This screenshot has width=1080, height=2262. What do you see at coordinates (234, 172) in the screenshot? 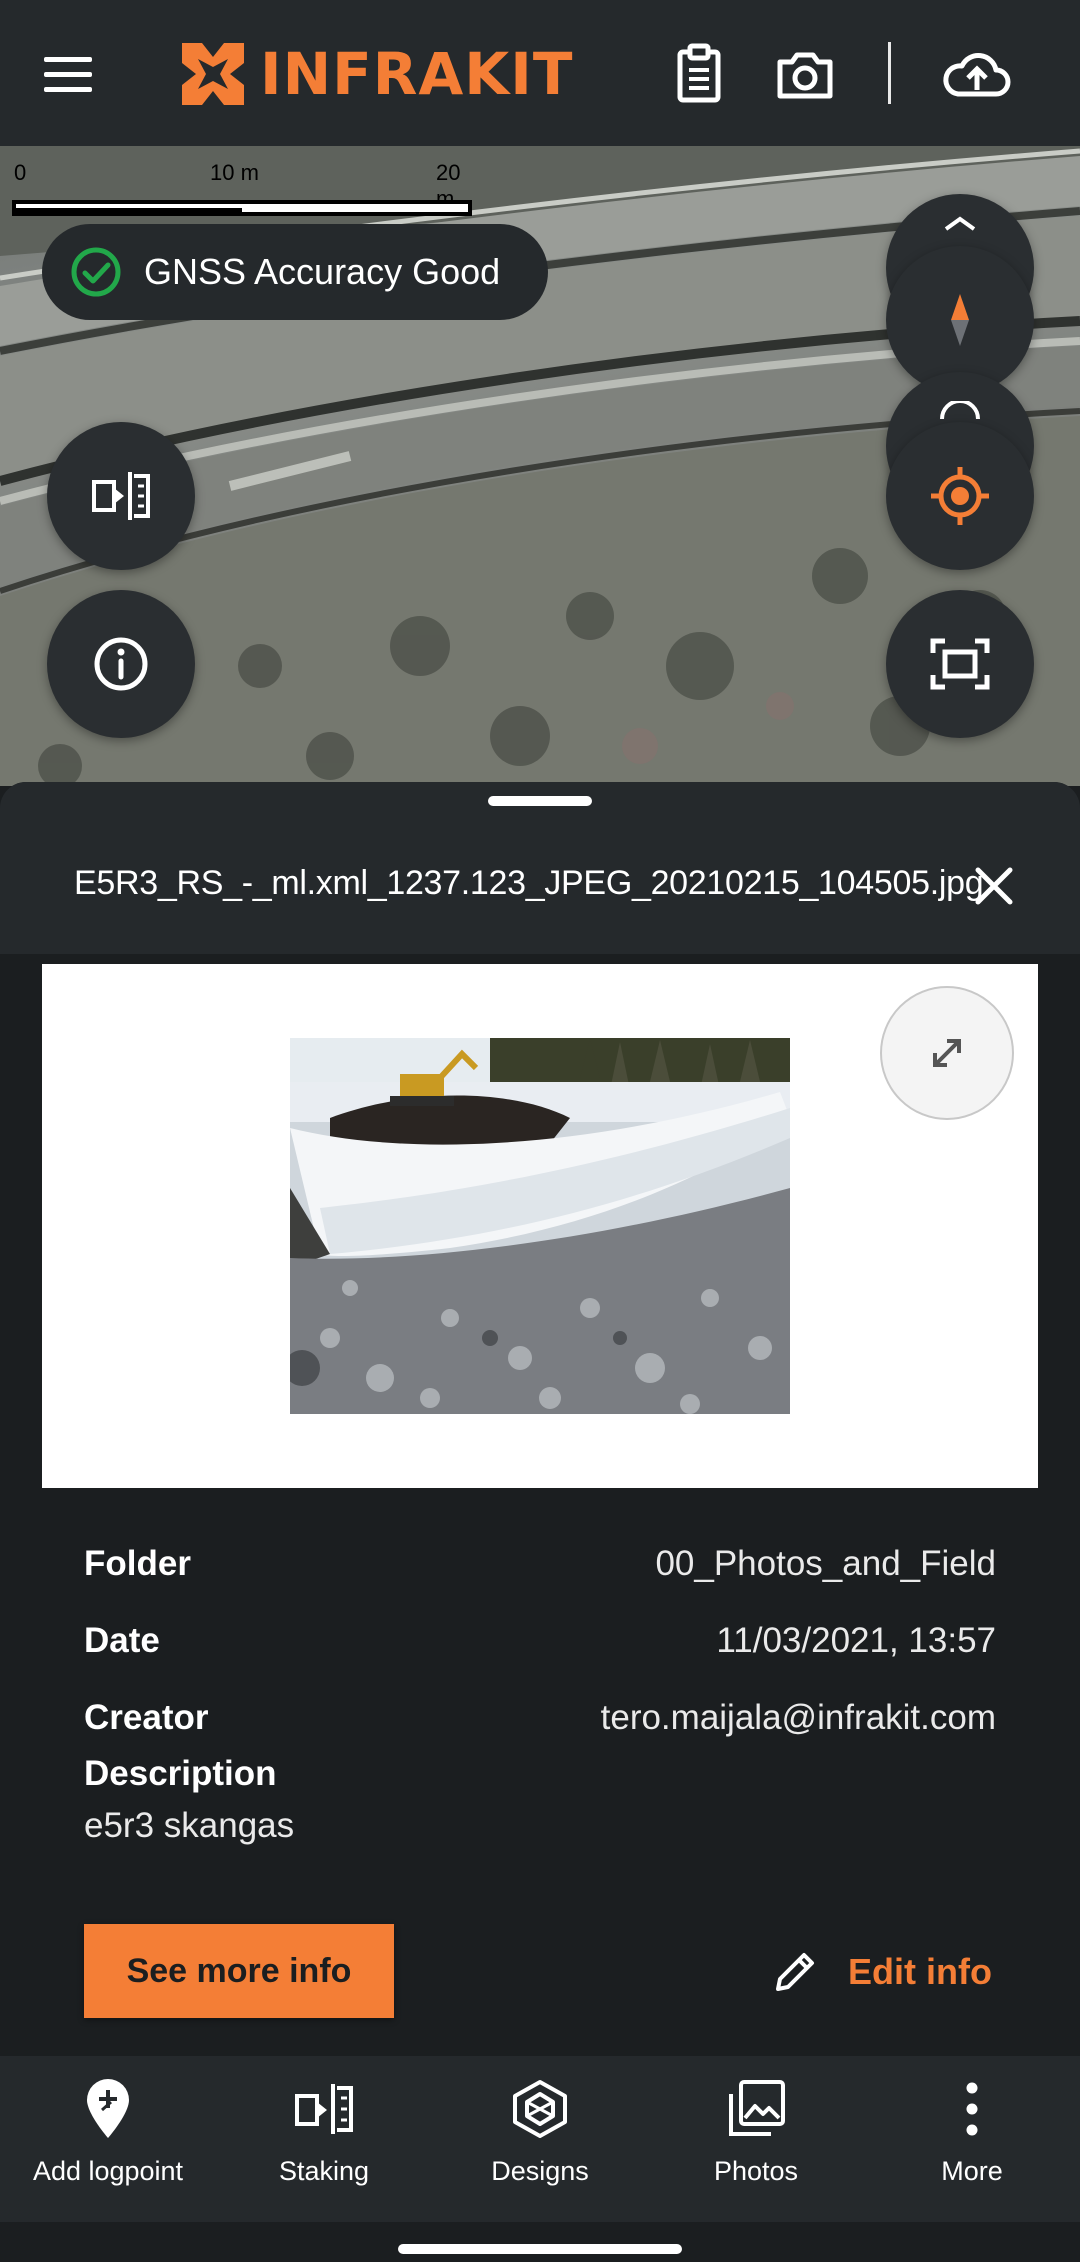
I see `scale-mid-label: 10 m` at bounding box center [234, 172].